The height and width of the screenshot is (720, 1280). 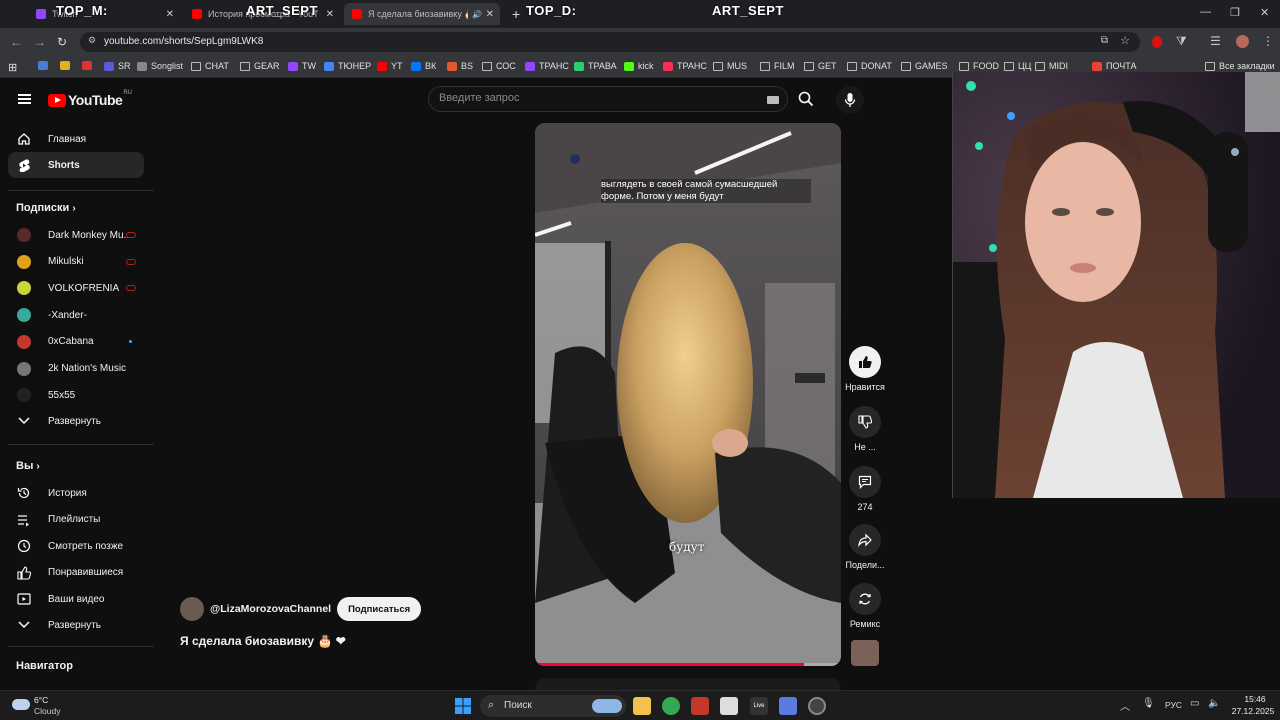 I want to click on back-icon: ←, so click(x=16, y=42).